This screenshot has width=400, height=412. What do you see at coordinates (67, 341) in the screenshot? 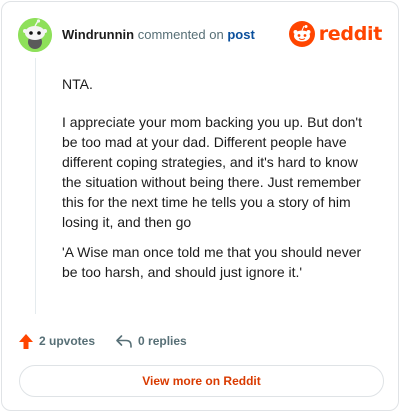
I see `upvote-count: 2 upvotes` at bounding box center [67, 341].